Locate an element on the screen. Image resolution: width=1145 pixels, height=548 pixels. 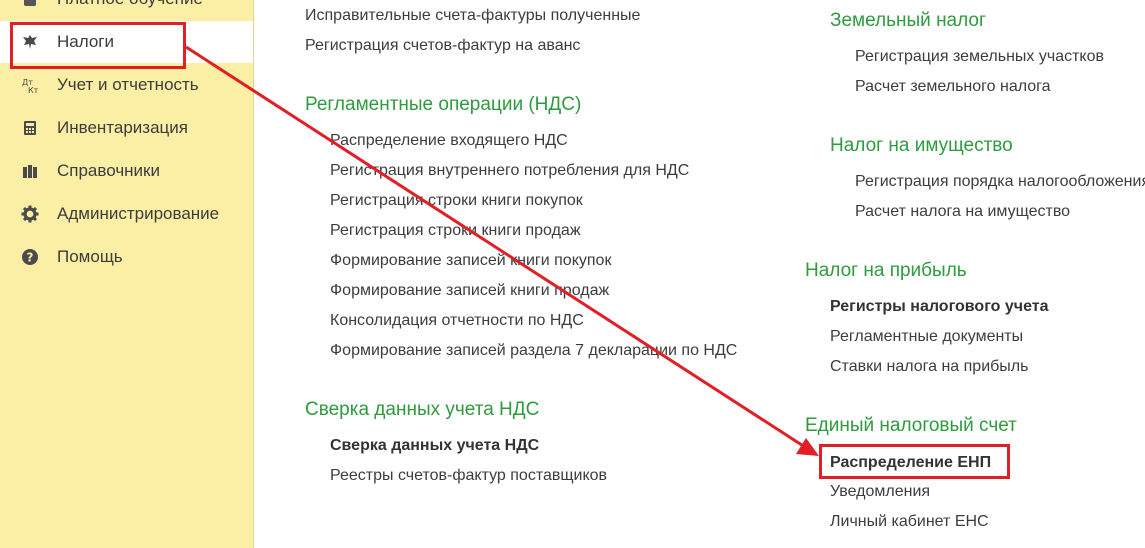
section-title-profit-tax: Налог на прибыль is located at coordinates (886, 270).